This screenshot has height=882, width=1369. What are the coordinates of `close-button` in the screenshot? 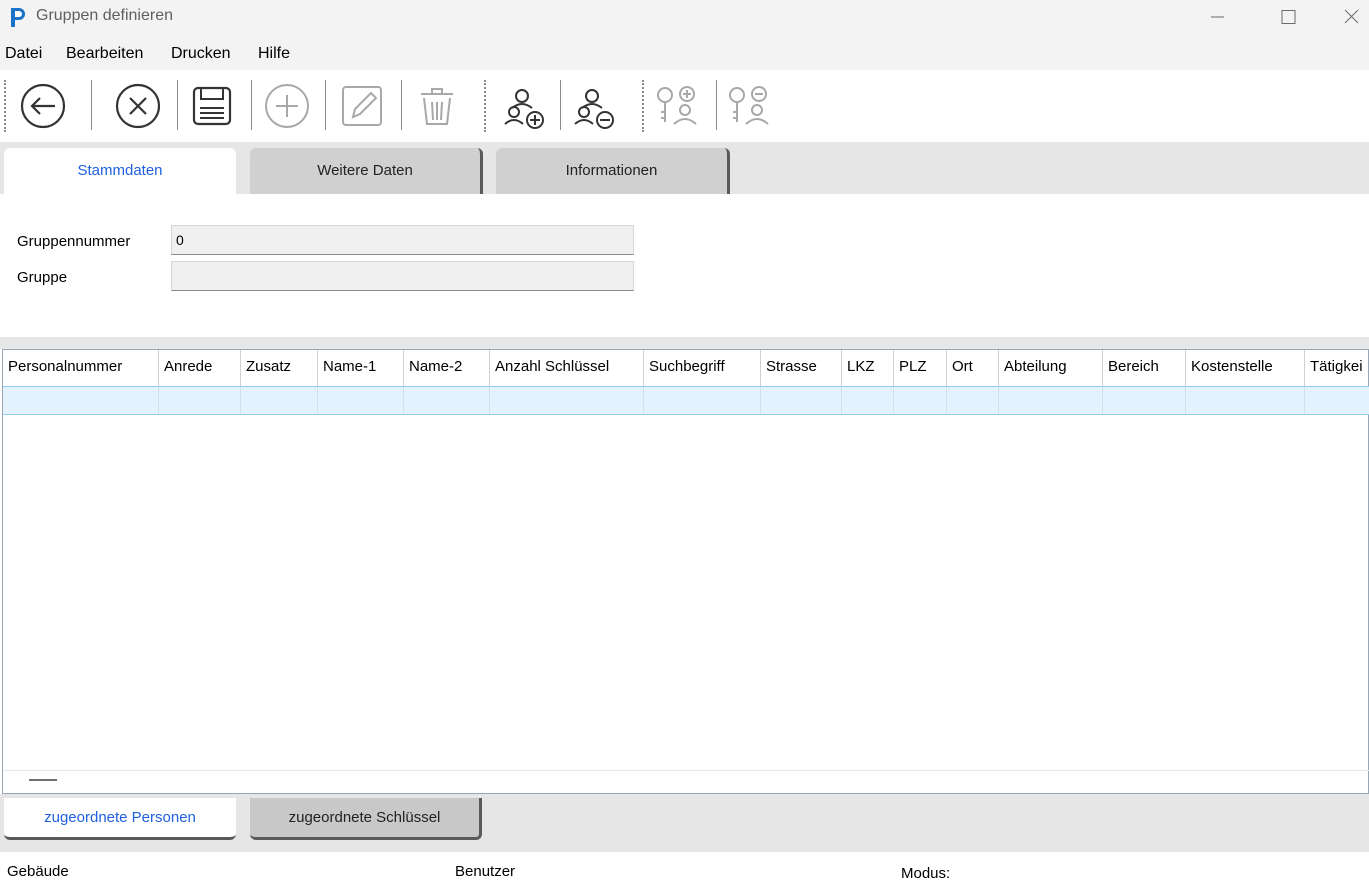 It's located at (1353, 17).